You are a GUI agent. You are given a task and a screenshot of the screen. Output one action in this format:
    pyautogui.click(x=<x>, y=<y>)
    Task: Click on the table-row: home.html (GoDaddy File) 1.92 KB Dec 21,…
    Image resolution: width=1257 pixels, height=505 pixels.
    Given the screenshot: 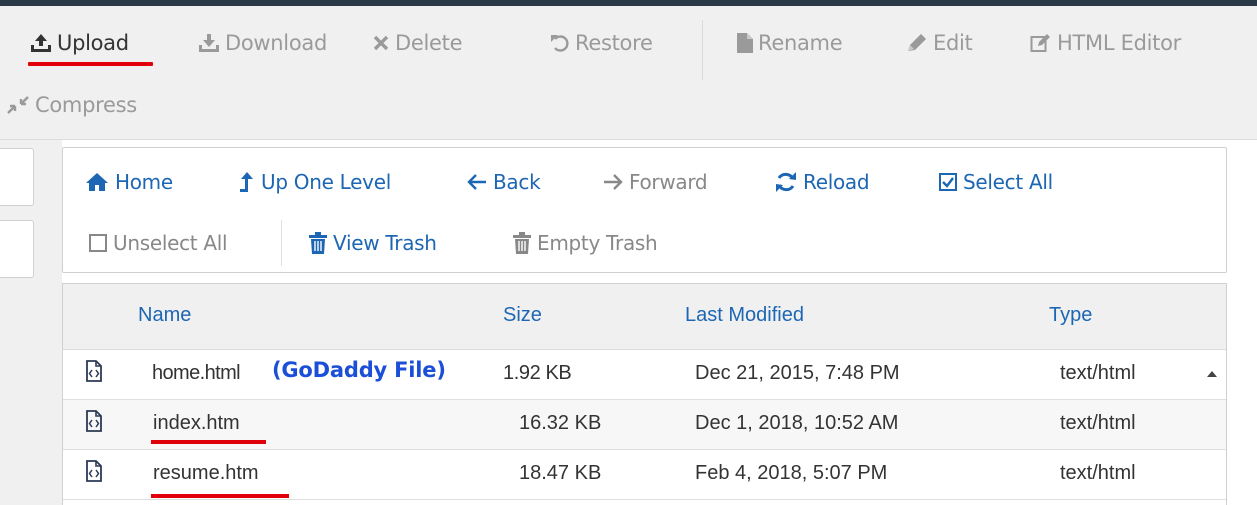 What is the action you would take?
    pyautogui.click(x=644, y=375)
    